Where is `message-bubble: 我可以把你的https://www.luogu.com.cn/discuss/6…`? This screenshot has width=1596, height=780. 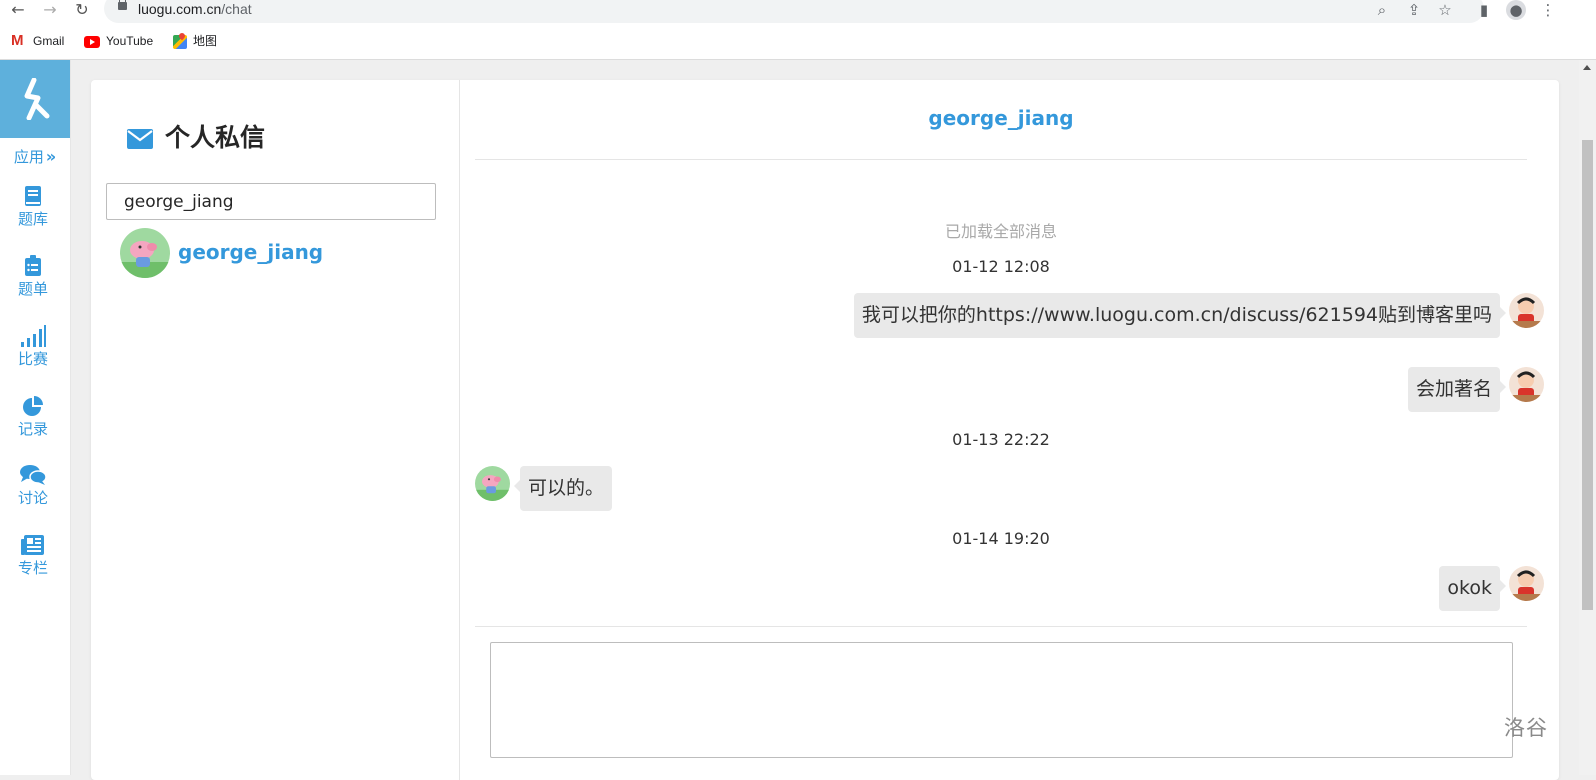 message-bubble: 我可以把你的https://www.luogu.com.cn/discuss/6… is located at coordinates (1180, 315).